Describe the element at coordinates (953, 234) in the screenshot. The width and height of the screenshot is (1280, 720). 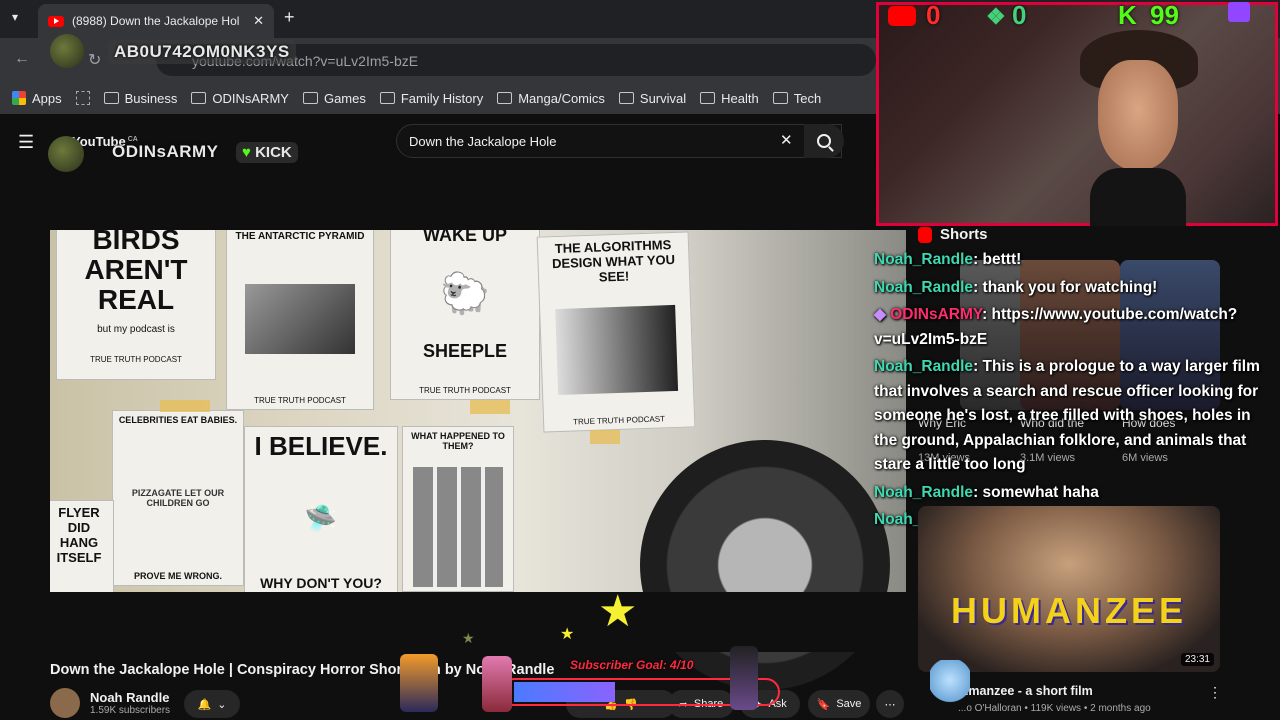
I see `shorts-header: Shorts` at that location.